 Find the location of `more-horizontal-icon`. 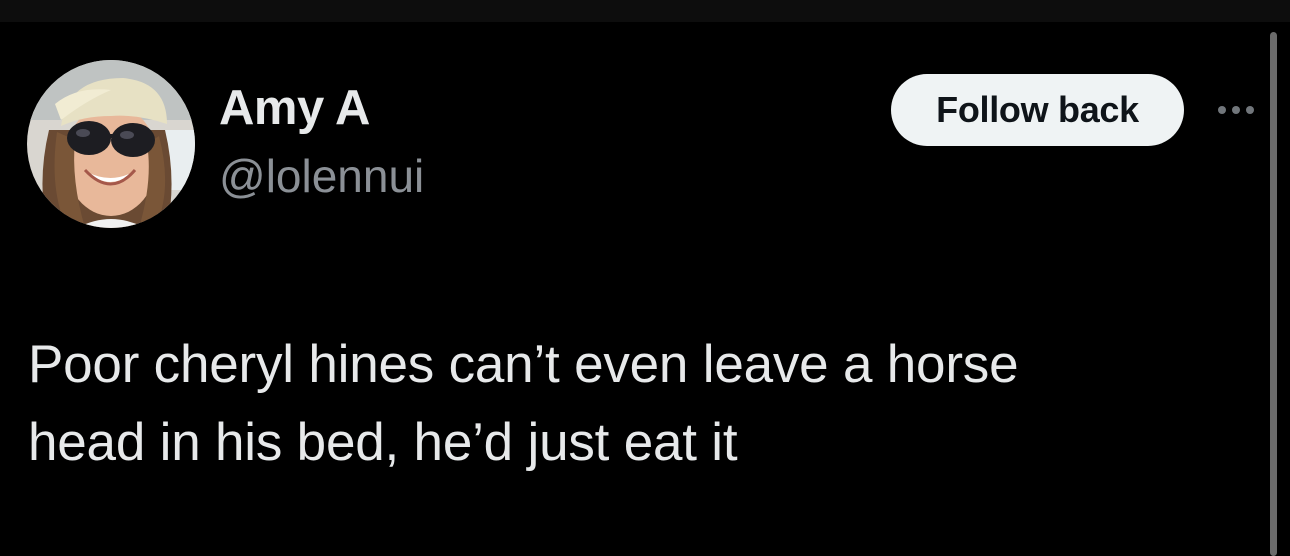

more-horizontal-icon is located at coordinates (1236, 110).